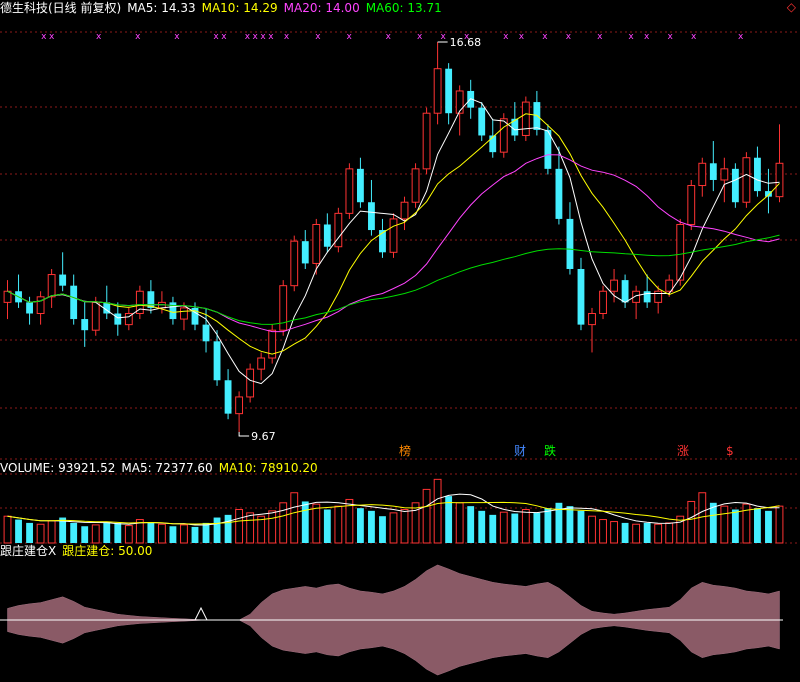 The height and width of the screenshot is (682, 800). I want to click on low-price-label: 9.67, so click(263, 436).